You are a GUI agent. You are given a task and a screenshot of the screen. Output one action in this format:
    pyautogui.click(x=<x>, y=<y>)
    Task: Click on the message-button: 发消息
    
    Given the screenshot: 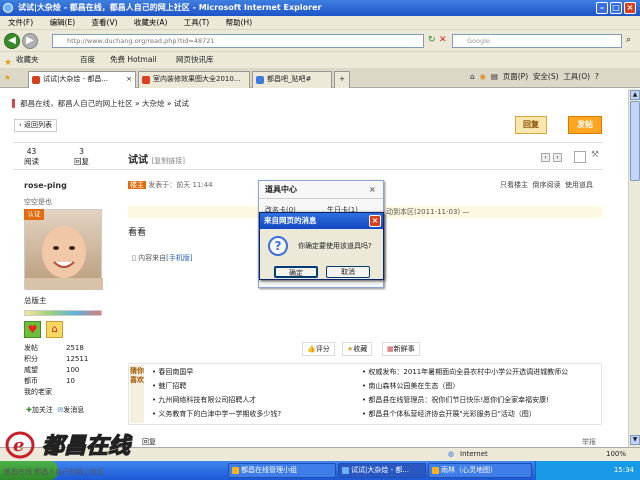 What is the action you would take?
    pyautogui.click(x=73, y=410)
    